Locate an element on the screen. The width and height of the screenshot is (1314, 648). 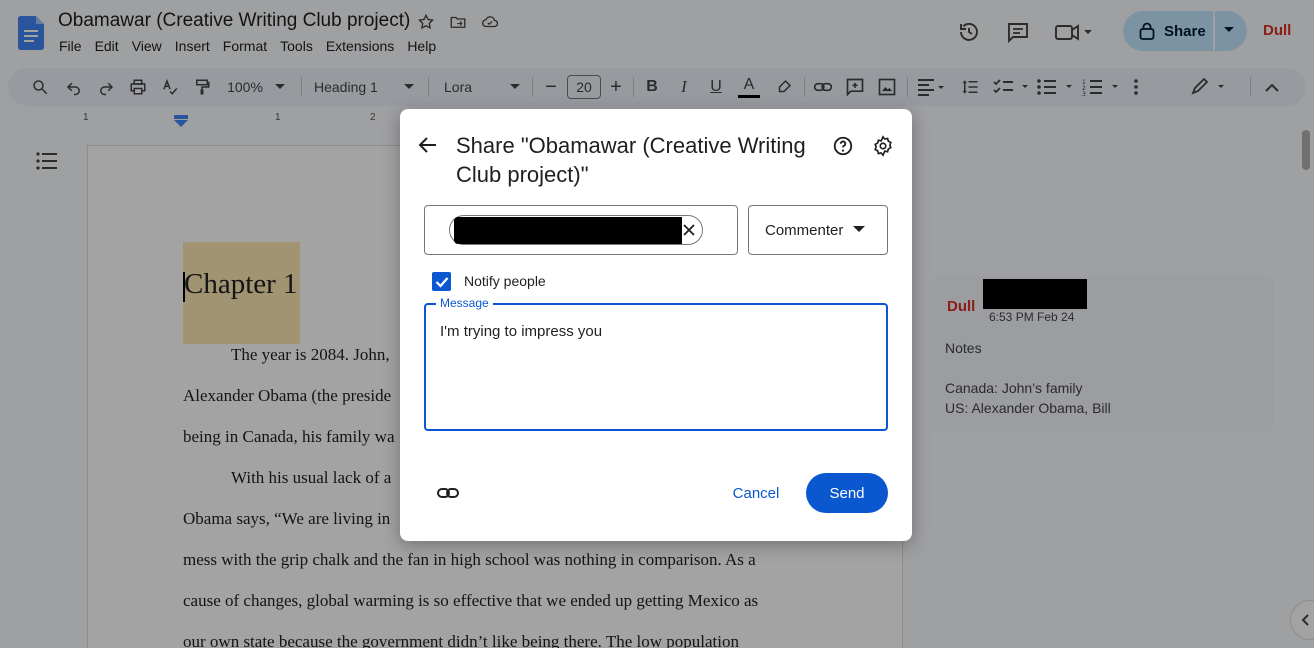
cancel-button: Cancel is located at coordinates (756, 493).